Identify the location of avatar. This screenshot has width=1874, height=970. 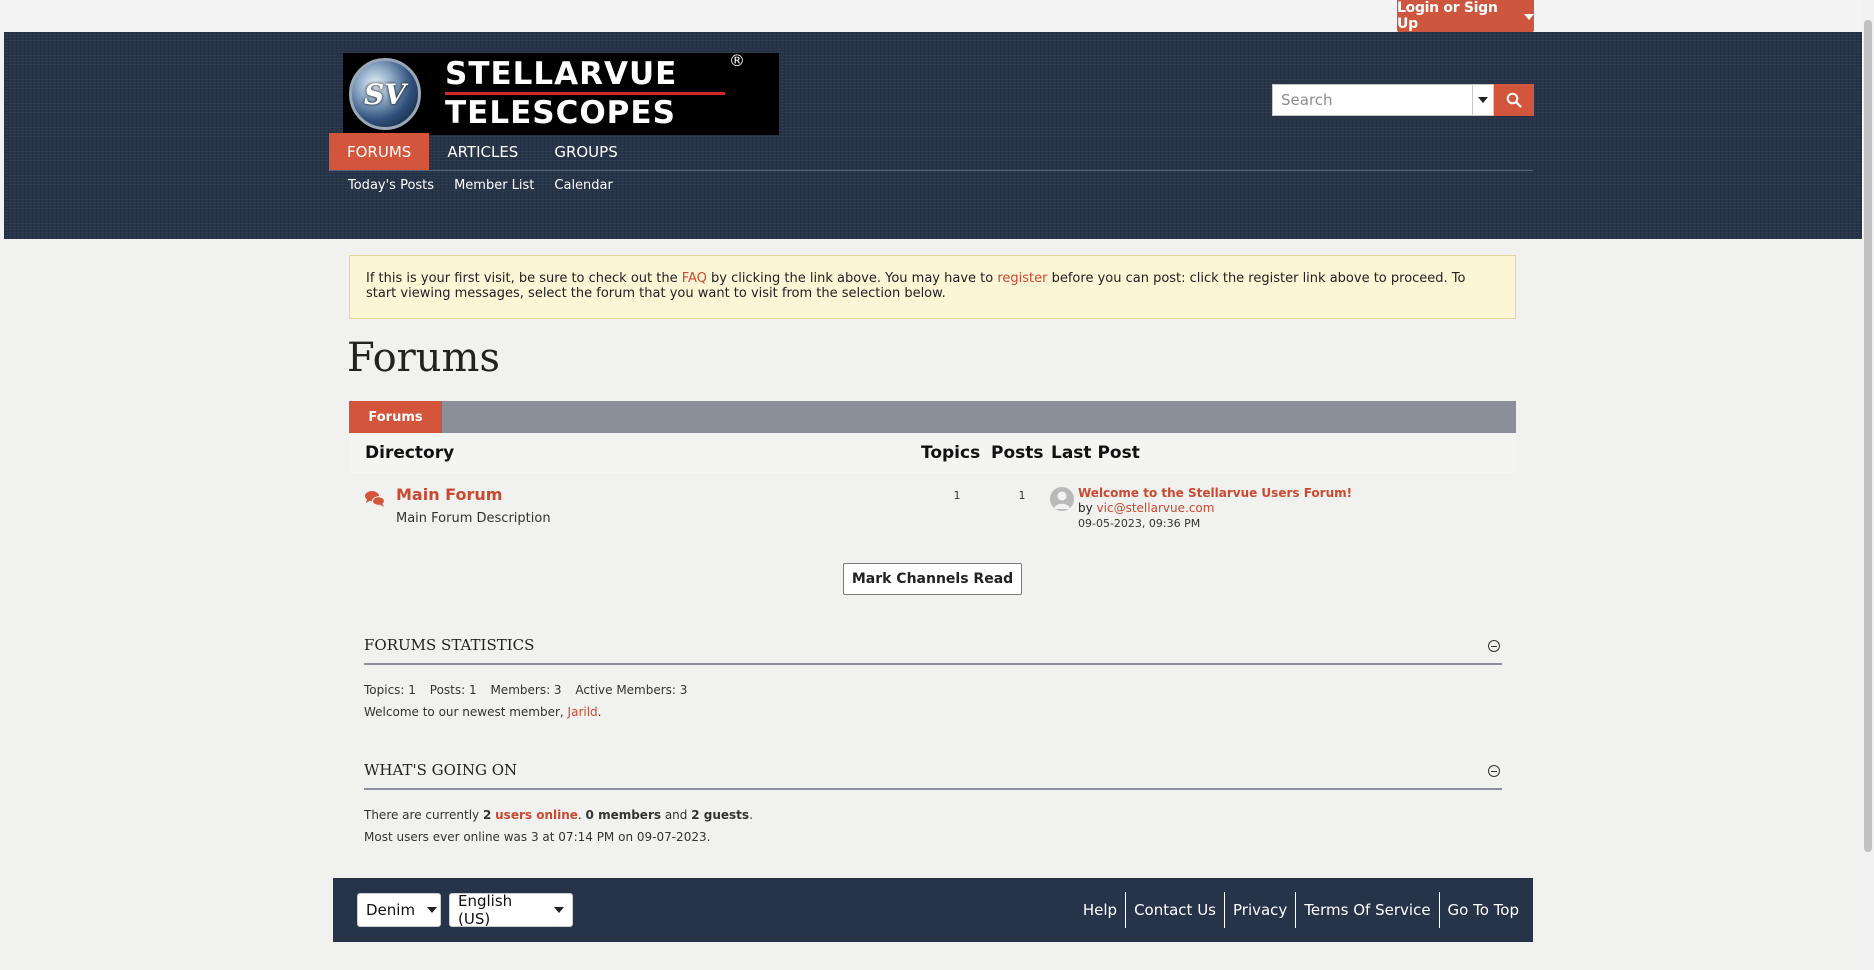
(1062, 499).